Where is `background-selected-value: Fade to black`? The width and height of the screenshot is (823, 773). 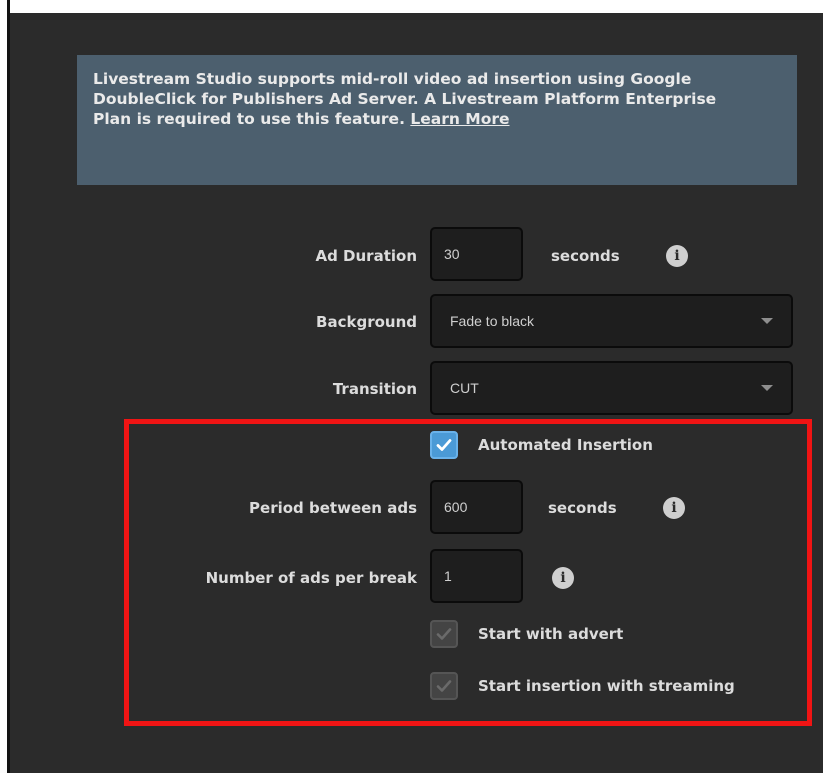 background-selected-value: Fade to black is located at coordinates (492, 321).